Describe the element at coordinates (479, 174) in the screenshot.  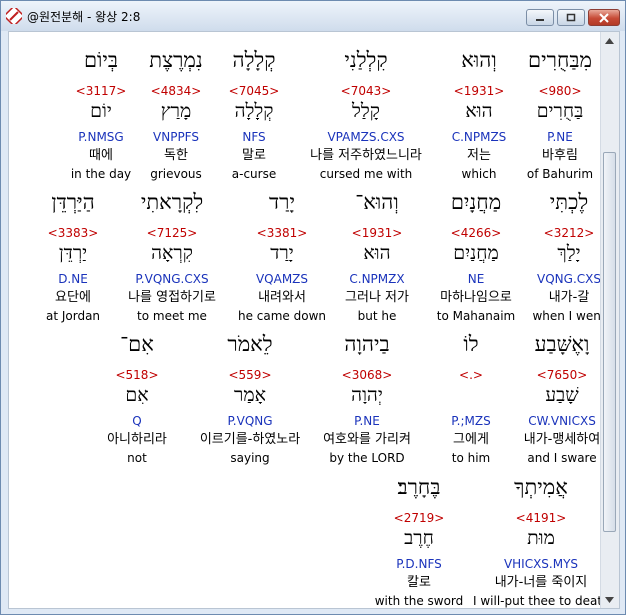
I see `english-gloss: which` at that location.